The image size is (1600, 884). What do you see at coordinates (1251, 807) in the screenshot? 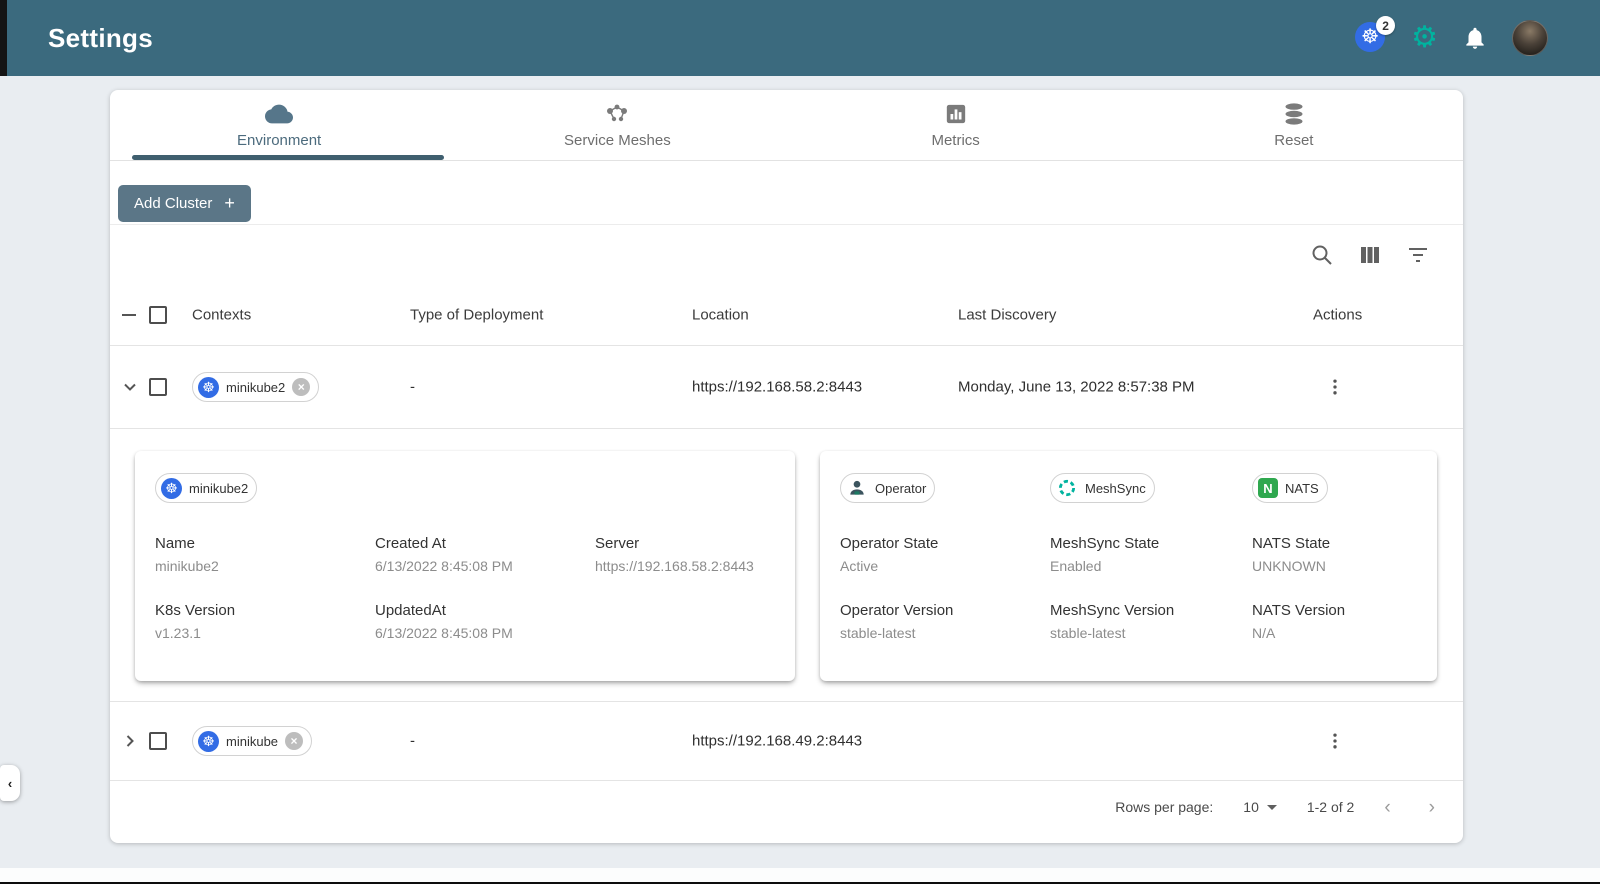
I see `rows-per-page-value: 10` at bounding box center [1251, 807].